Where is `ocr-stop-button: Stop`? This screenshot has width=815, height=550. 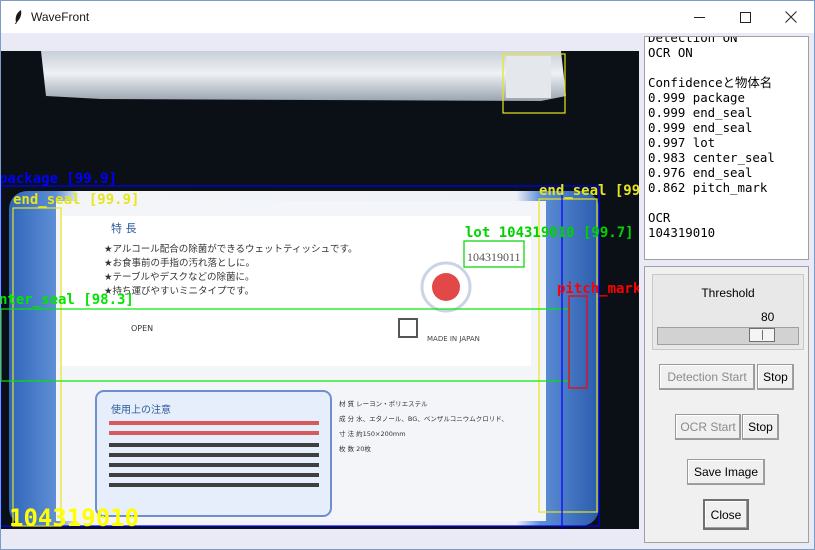 ocr-stop-button: Stop is located at coordinates (760, 427).